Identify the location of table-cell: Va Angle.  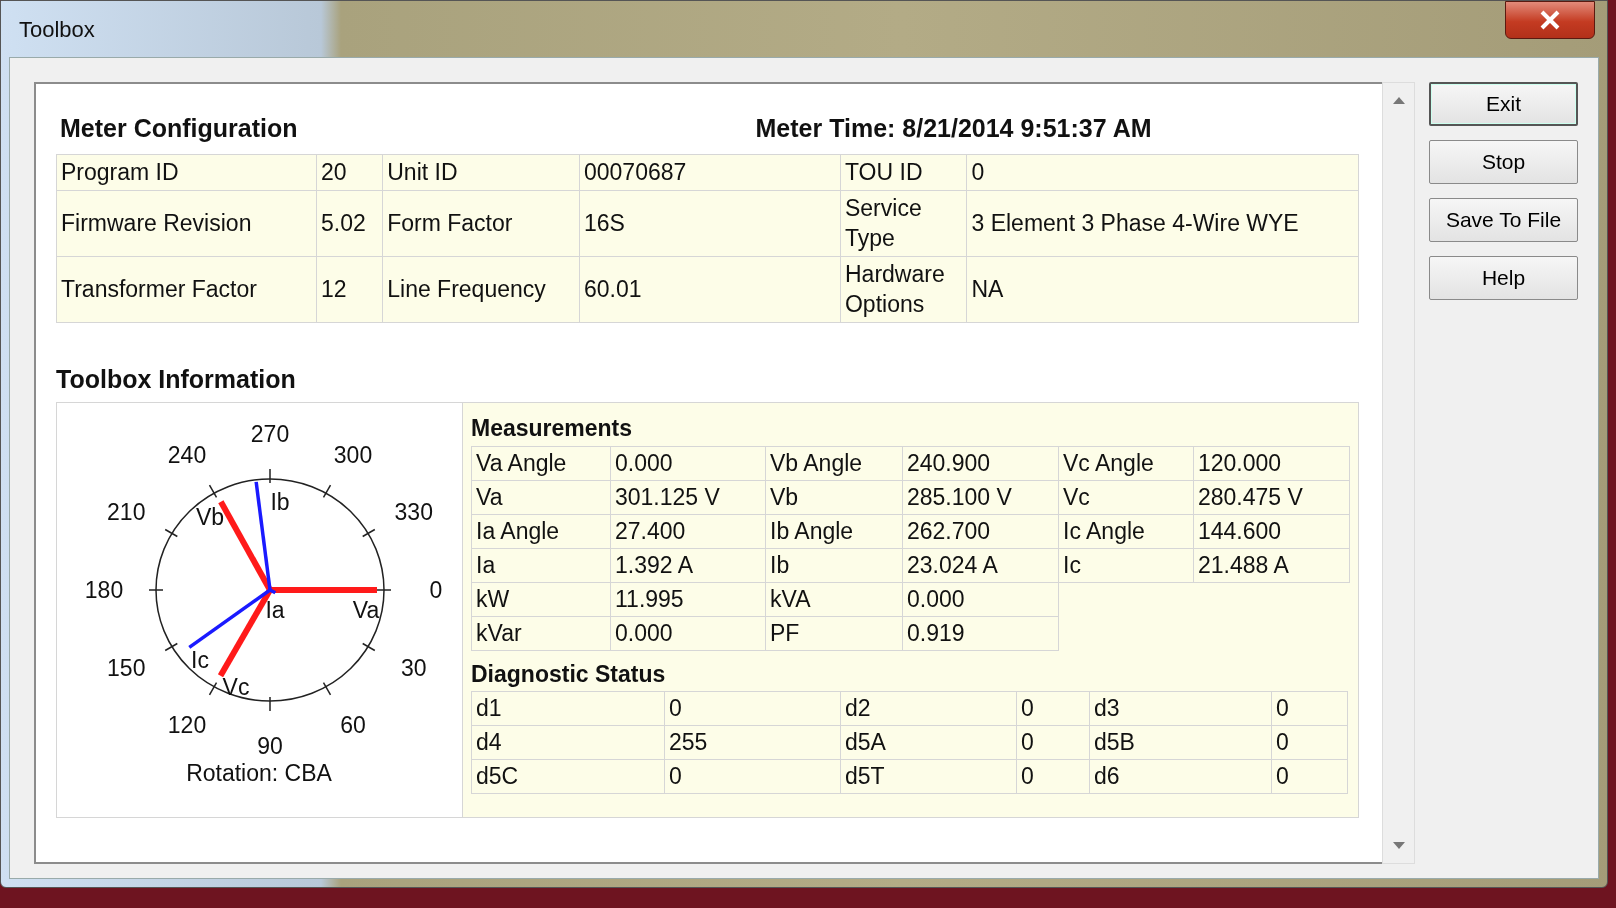
(541, 463).